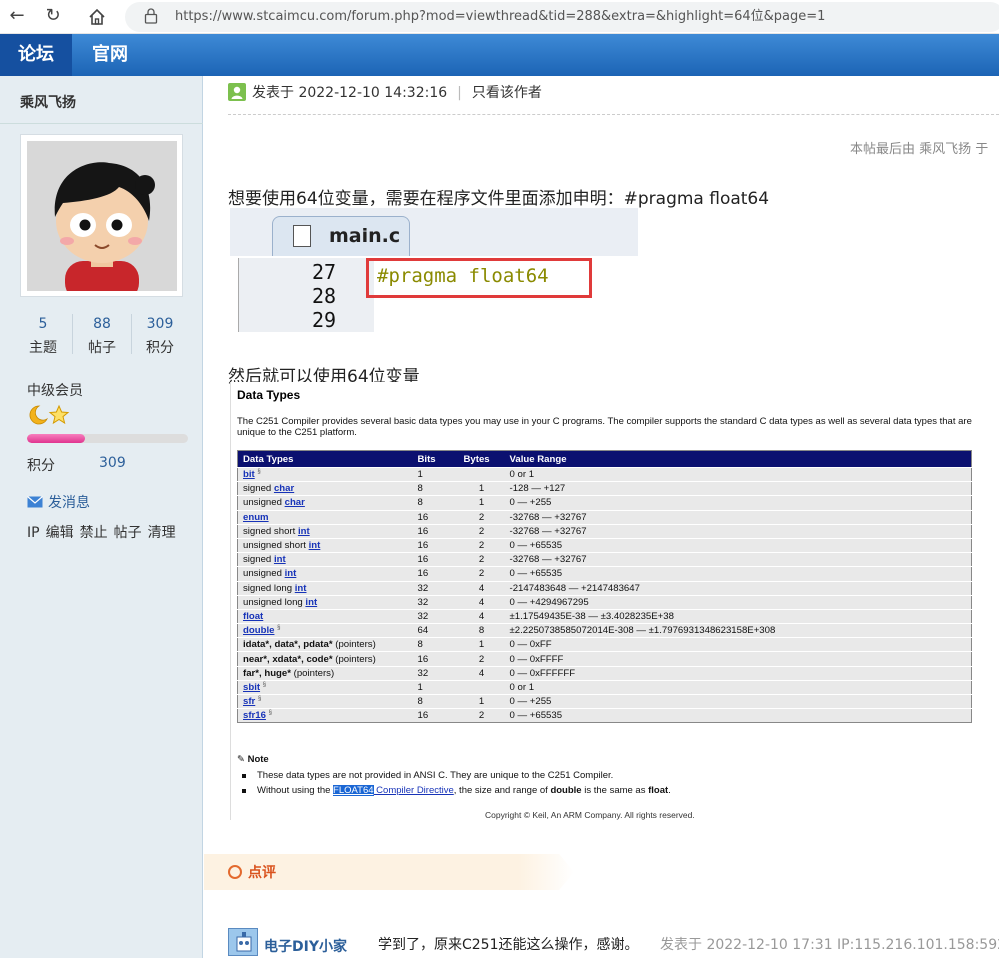 This screenshot has height=958, width=999. I want to click on rank-medals, so click(49, 414).